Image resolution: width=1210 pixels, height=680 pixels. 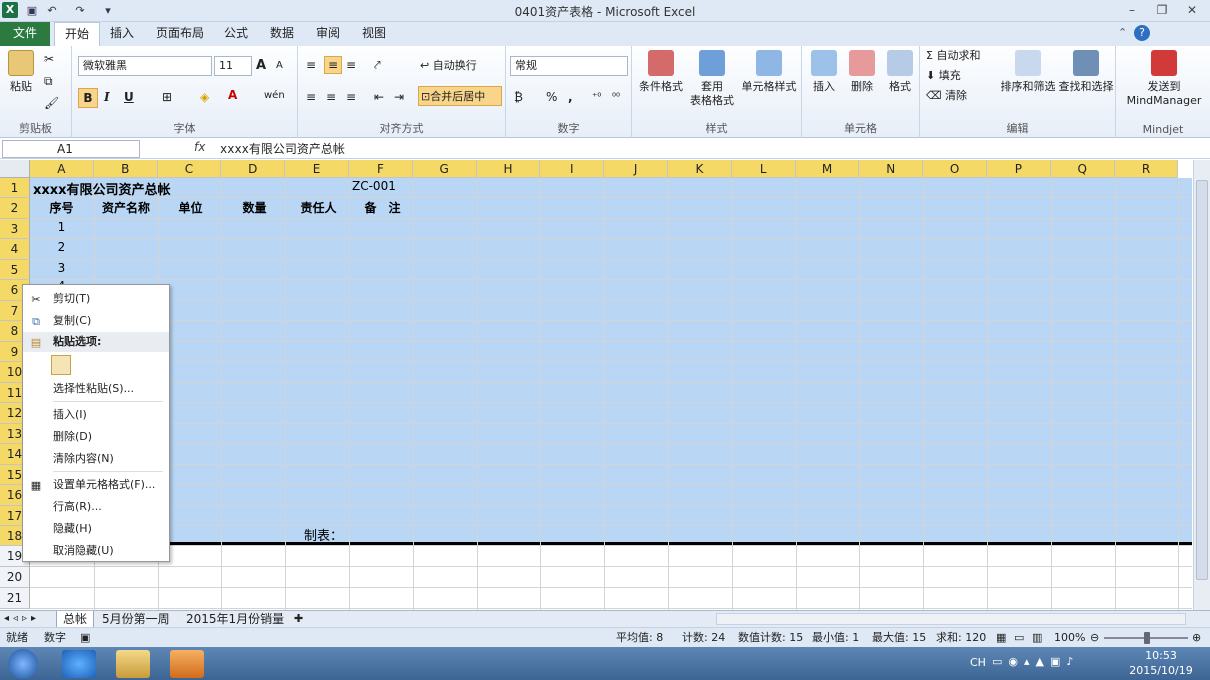 What do you see at coordinates (951, 619) in the screenshot?
I see `horizontal-scrollbar` at bounding box center [951, 619].